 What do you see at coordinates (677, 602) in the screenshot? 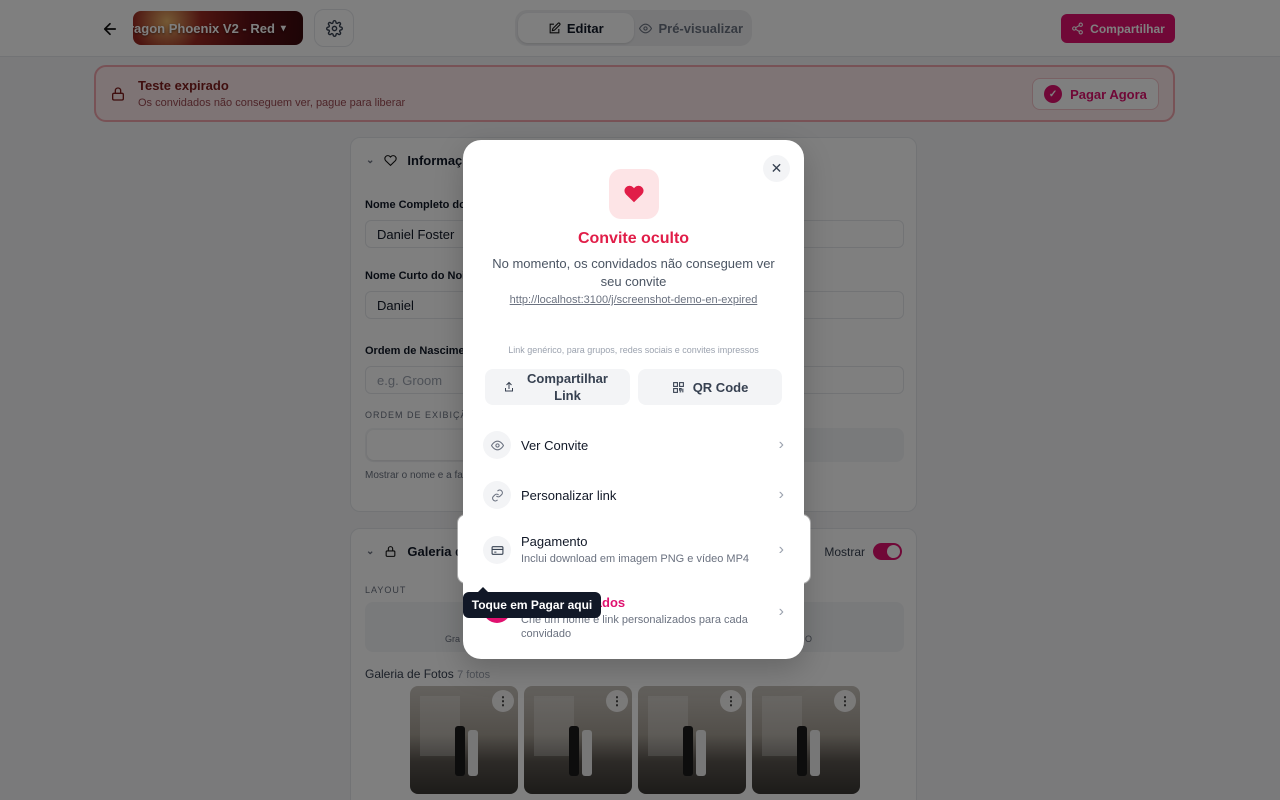
I see `guests-title: vidados` at bounding box center [677, 602].